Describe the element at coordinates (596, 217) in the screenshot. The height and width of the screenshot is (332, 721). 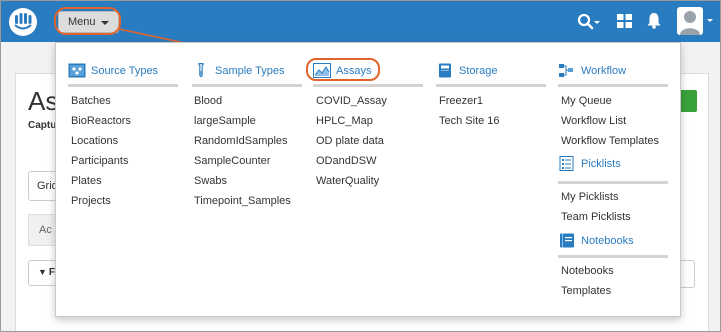
I see `menu-item-team-picklists: Team Picklists` at that location.